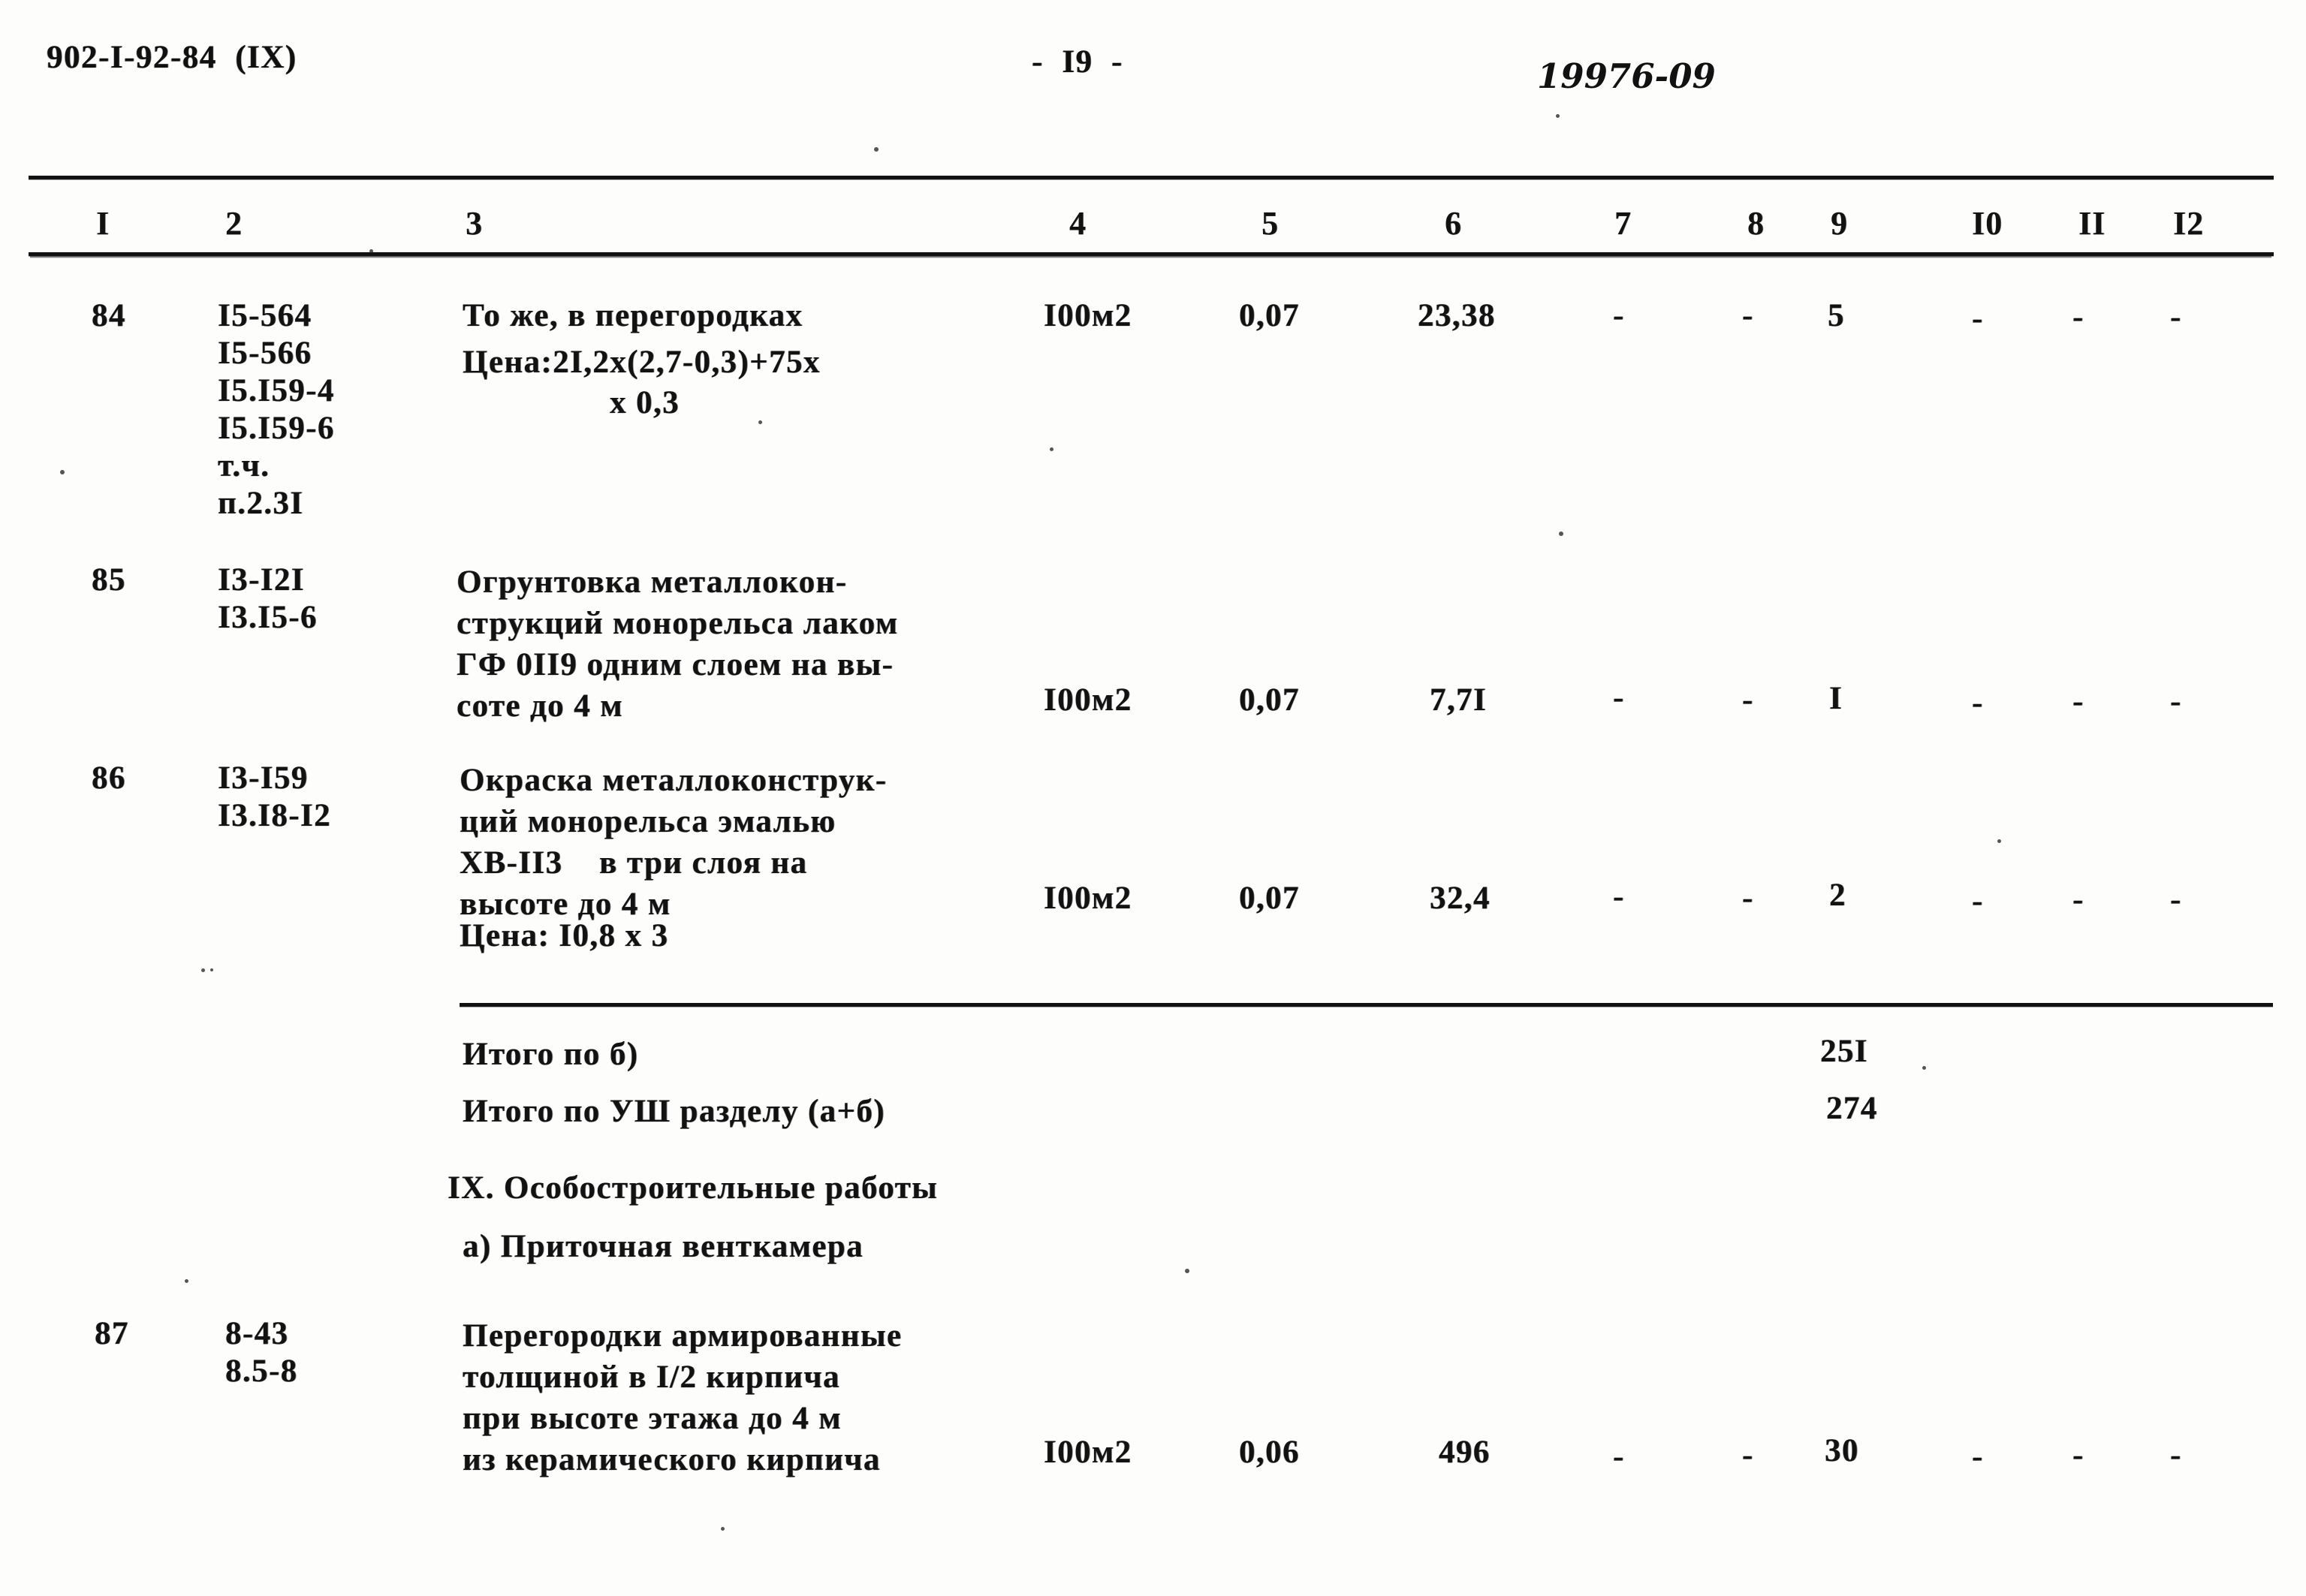 The height and width of the screenshot is (1596, 2306). What do you see at coordinates (261, 1352) in the screenshot?
I see `row-codes: 8-43 8.5-8` at bounding box center [261, 1352].